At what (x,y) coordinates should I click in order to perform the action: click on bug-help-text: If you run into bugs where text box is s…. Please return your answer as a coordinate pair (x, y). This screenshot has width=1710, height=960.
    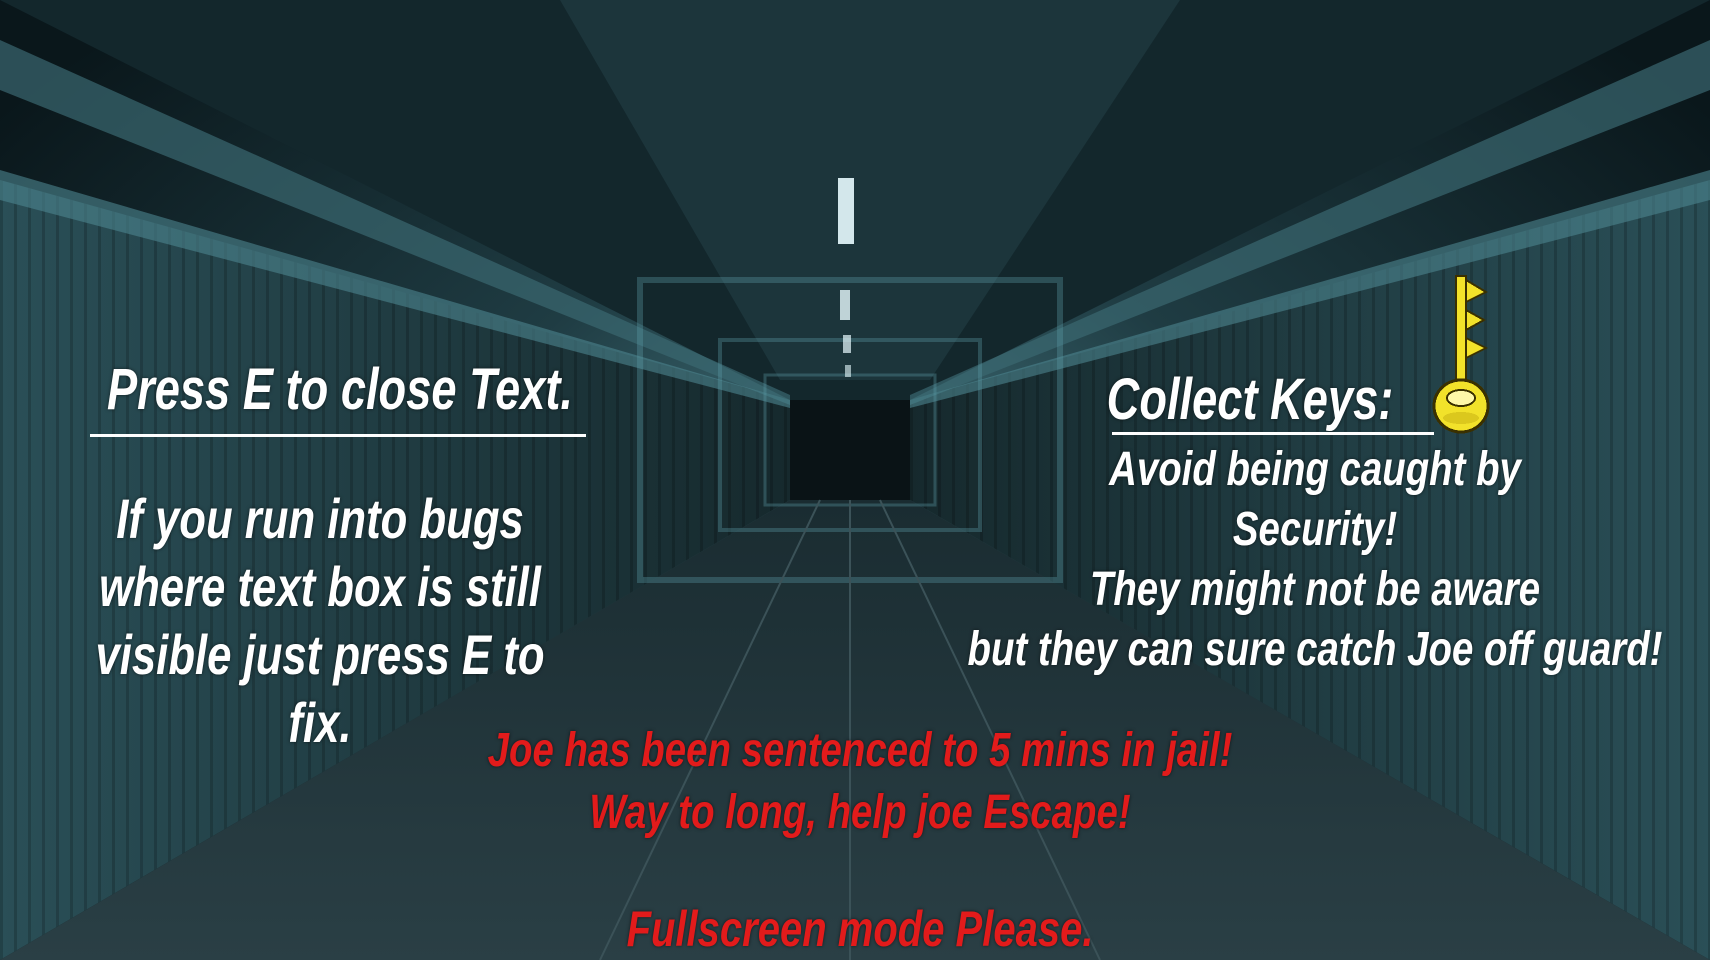
    Looking at the image, I should click on (320, 621).